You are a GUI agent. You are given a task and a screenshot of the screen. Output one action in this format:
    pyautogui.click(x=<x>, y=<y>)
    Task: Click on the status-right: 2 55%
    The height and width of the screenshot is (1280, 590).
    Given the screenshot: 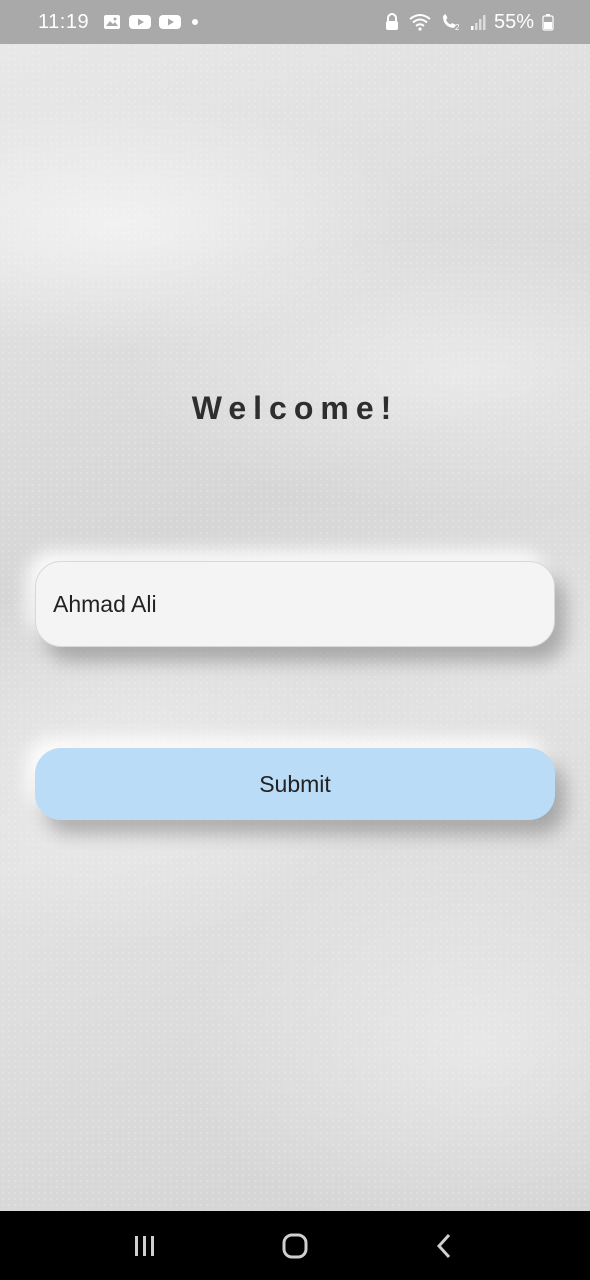 What is the action you would take?
    pyautogui.click(x=469, y=22)
    